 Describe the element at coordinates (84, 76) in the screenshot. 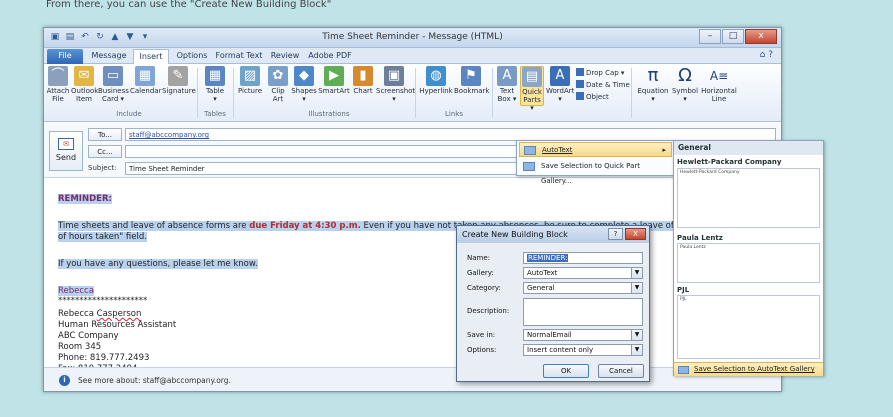

I see `envelope-icon: ✉` at that location.